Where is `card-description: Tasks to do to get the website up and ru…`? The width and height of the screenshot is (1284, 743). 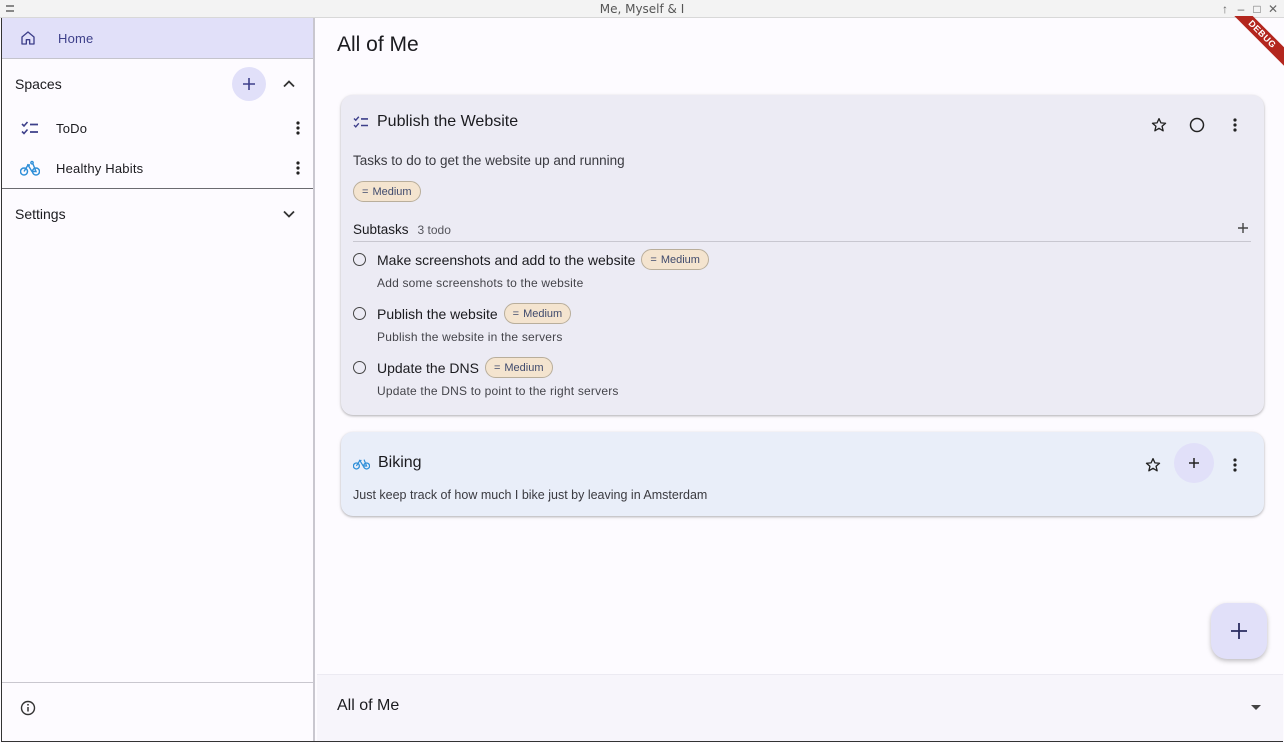
card-description: Tasks to do to get the website up and ru… is located at coordinates (489, 160).